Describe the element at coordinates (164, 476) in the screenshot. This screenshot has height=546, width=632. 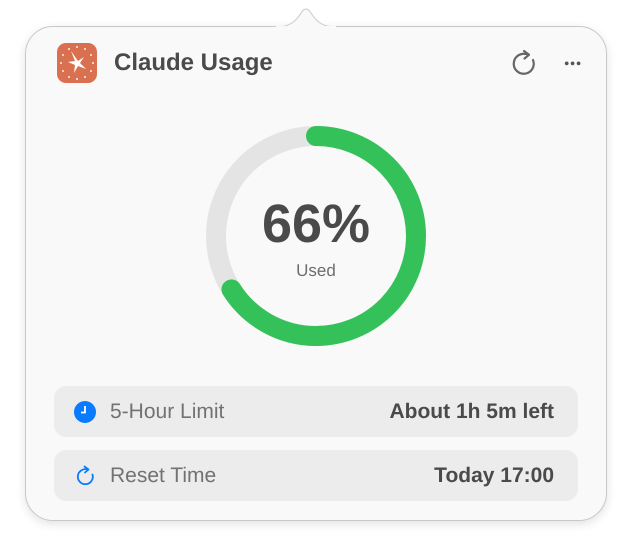
I see `row-label: Reset Time` at that location.